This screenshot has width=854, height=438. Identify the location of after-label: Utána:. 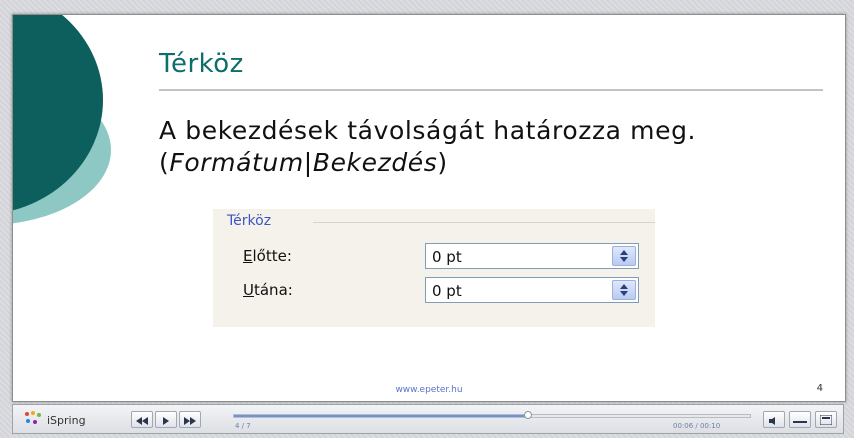
(268, 290).